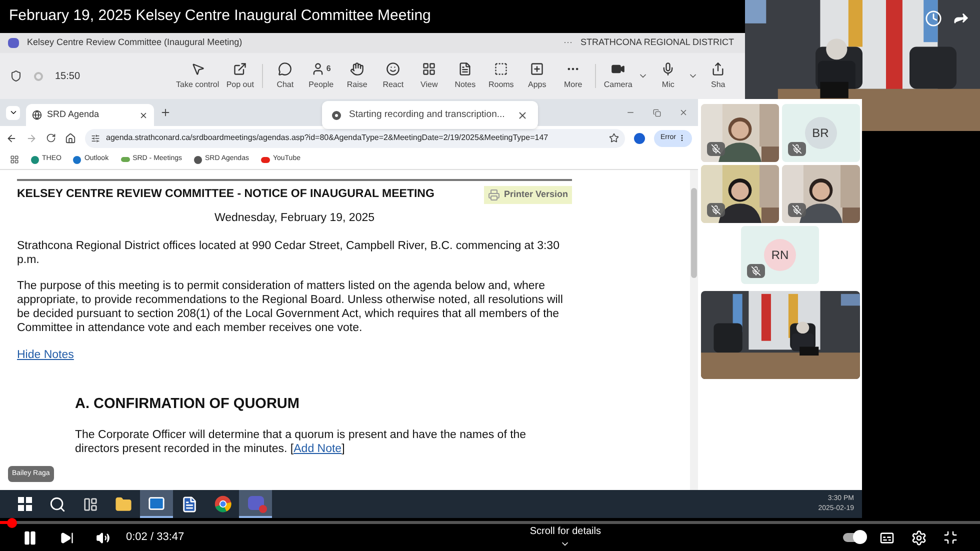  What do you see at coordinates (155, 538) in the screenshot?
I see `time-display: 0:02 / 33:47` at bounding box center [155, 538].